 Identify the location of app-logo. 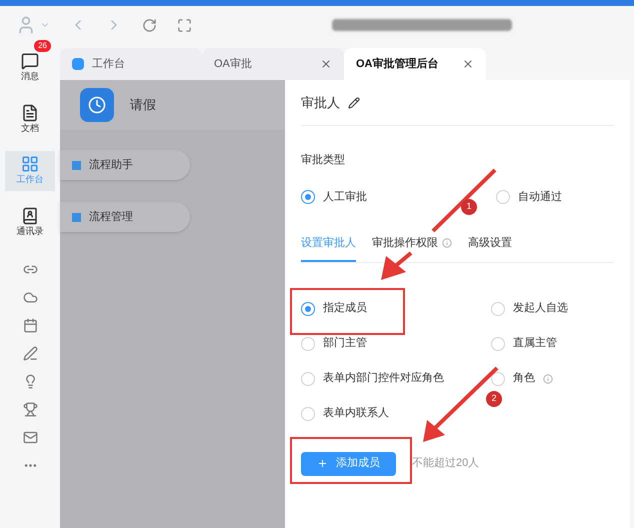
(97, 105).